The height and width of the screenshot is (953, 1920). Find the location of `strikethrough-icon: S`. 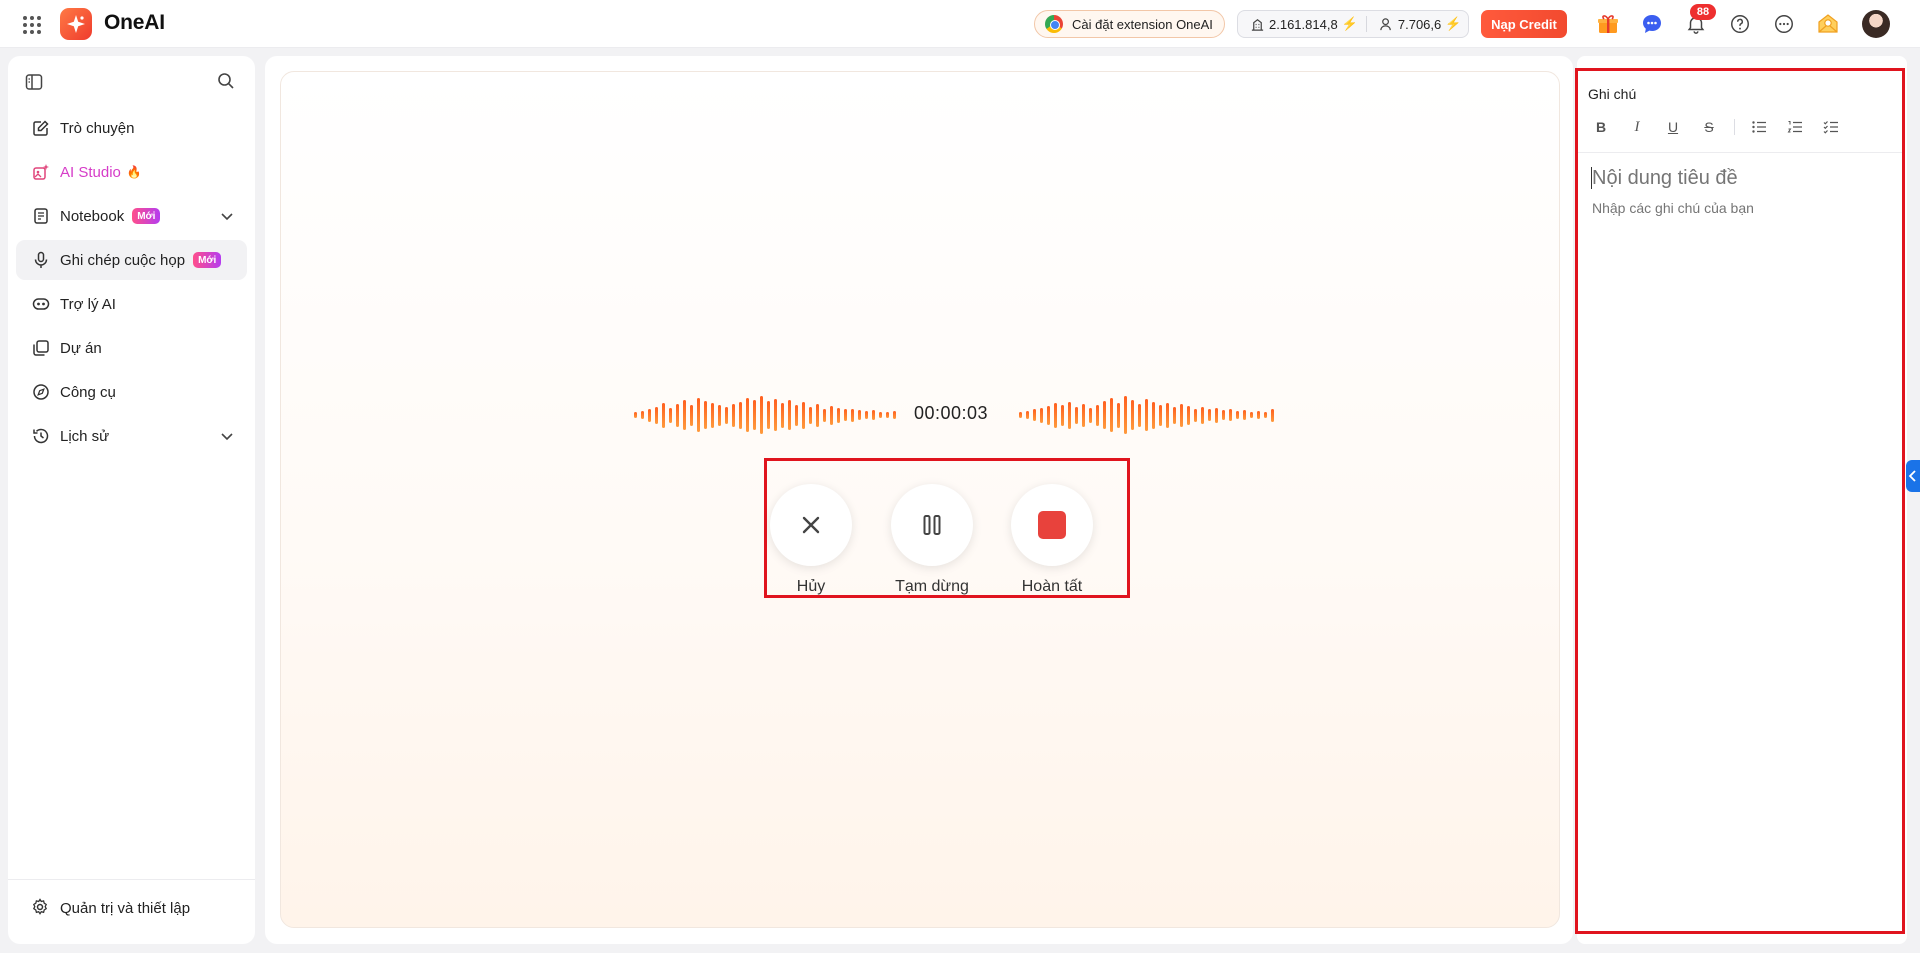

strikethrough-icon: S is located at coordinates (1709, 127).